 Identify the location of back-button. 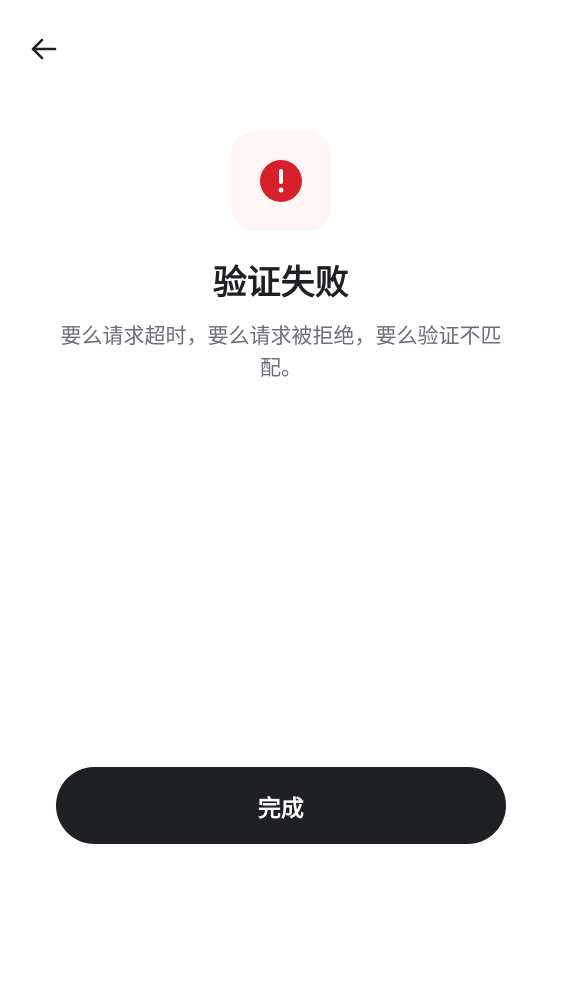
(43, 49).